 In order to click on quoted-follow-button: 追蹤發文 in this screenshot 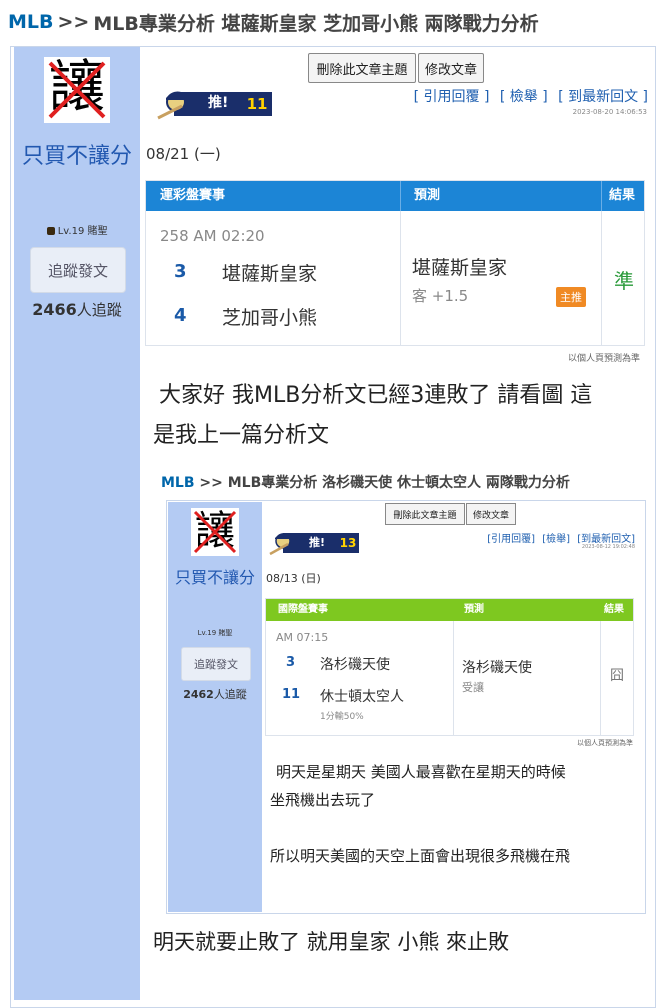, I will do `click(216, 664)`.